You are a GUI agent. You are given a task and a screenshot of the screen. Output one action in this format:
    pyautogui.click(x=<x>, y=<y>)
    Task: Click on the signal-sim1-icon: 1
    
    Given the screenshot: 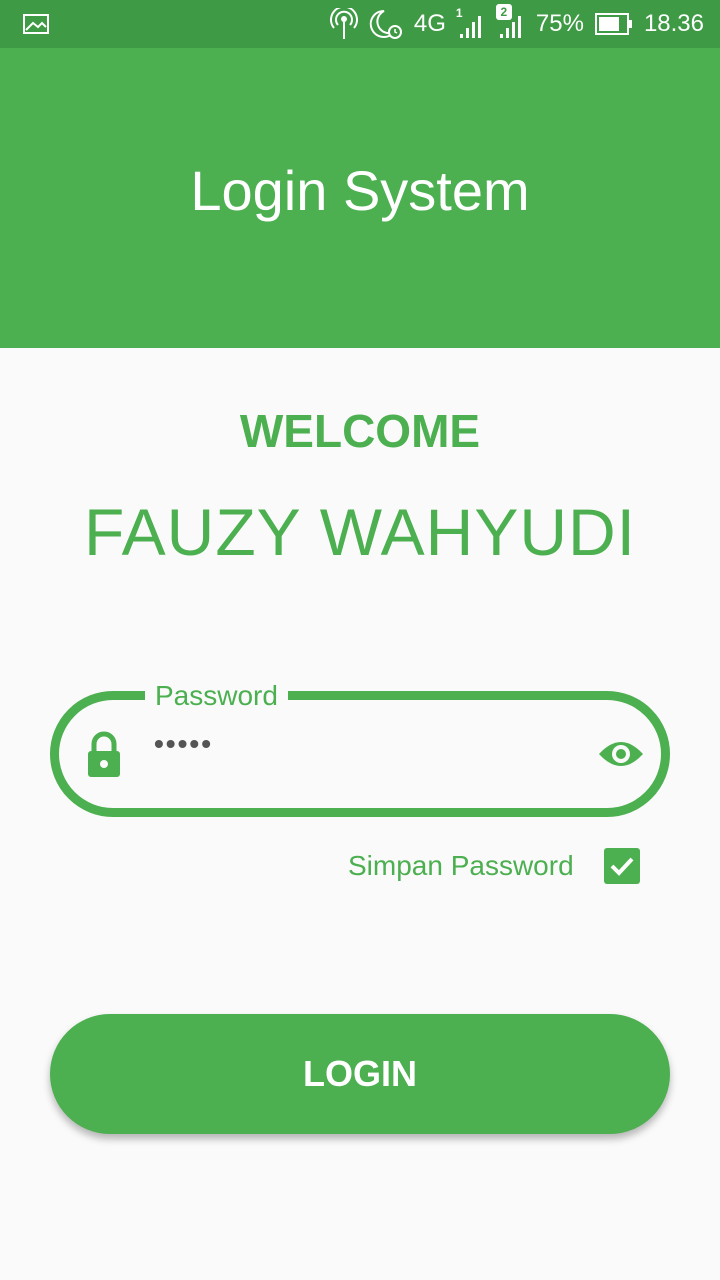 What is the action you would take?
    pyautogui.click(x=471, y=23)
    